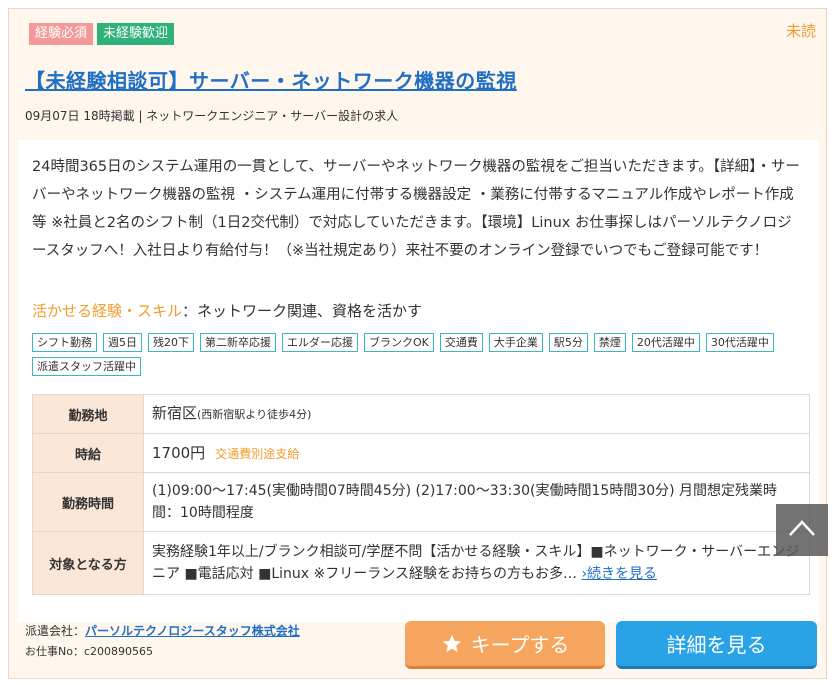 The height and width of the screenshot is (685, 835). What do you see at coordinates (88, 453) in the screenshot?
I see `wage-label: 時給` at bounding box center [88, 453].